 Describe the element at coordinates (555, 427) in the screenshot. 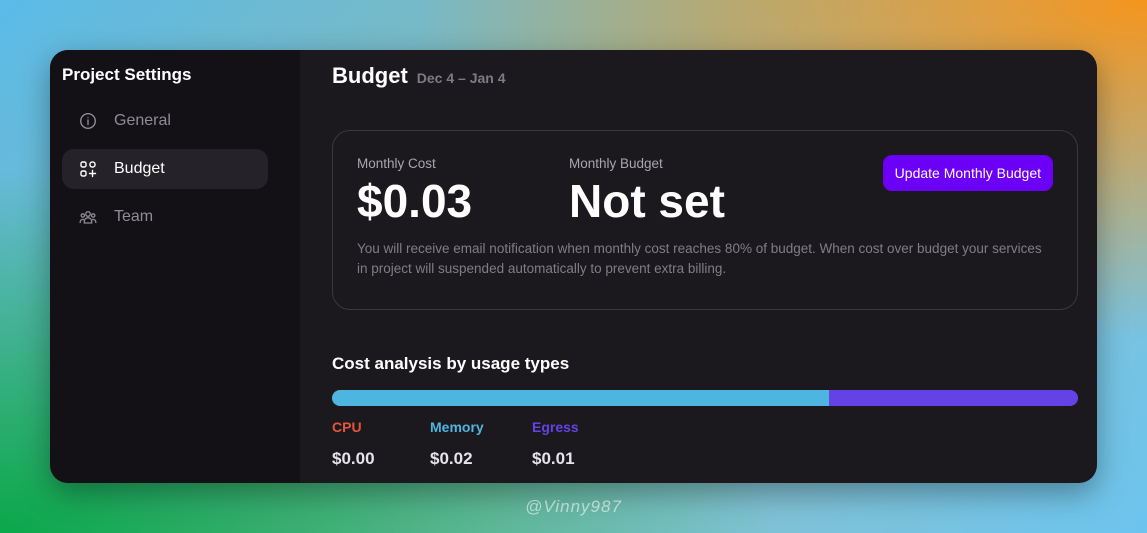

I see `usage-label: Egress` at that location.